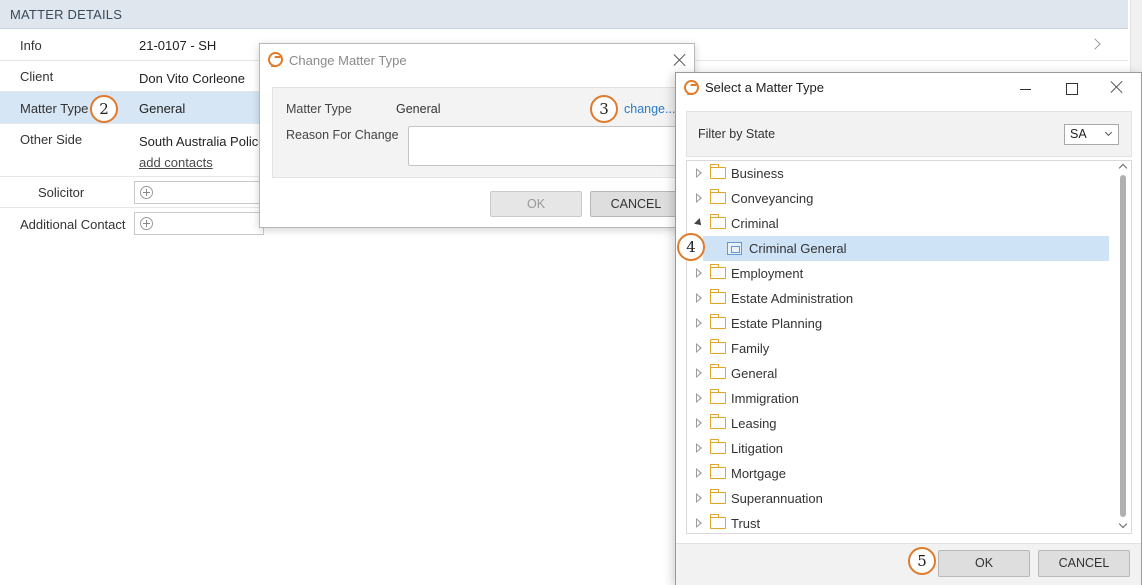 This screenshot has width=1142, height=585. I want to click on minimize-icon, so click(1026, 89).